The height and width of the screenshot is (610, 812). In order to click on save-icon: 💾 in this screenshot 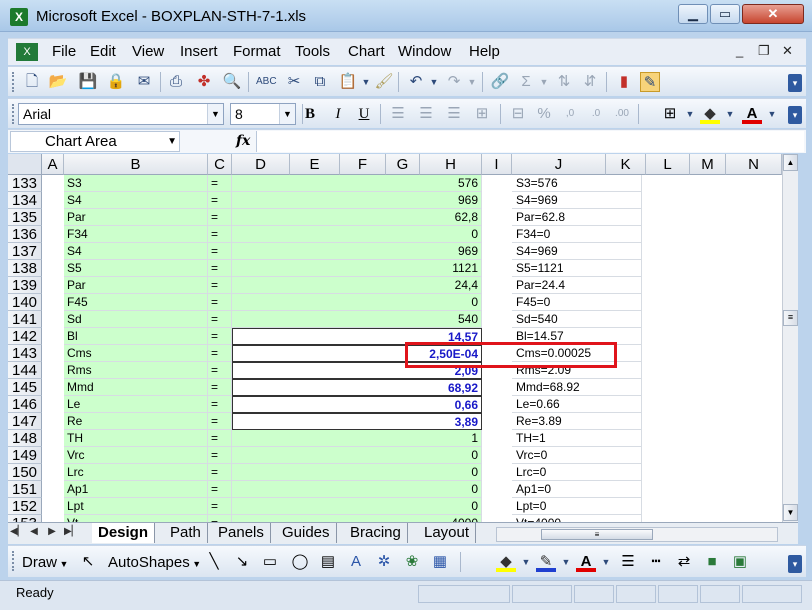, I will do `click(88, 82)`.